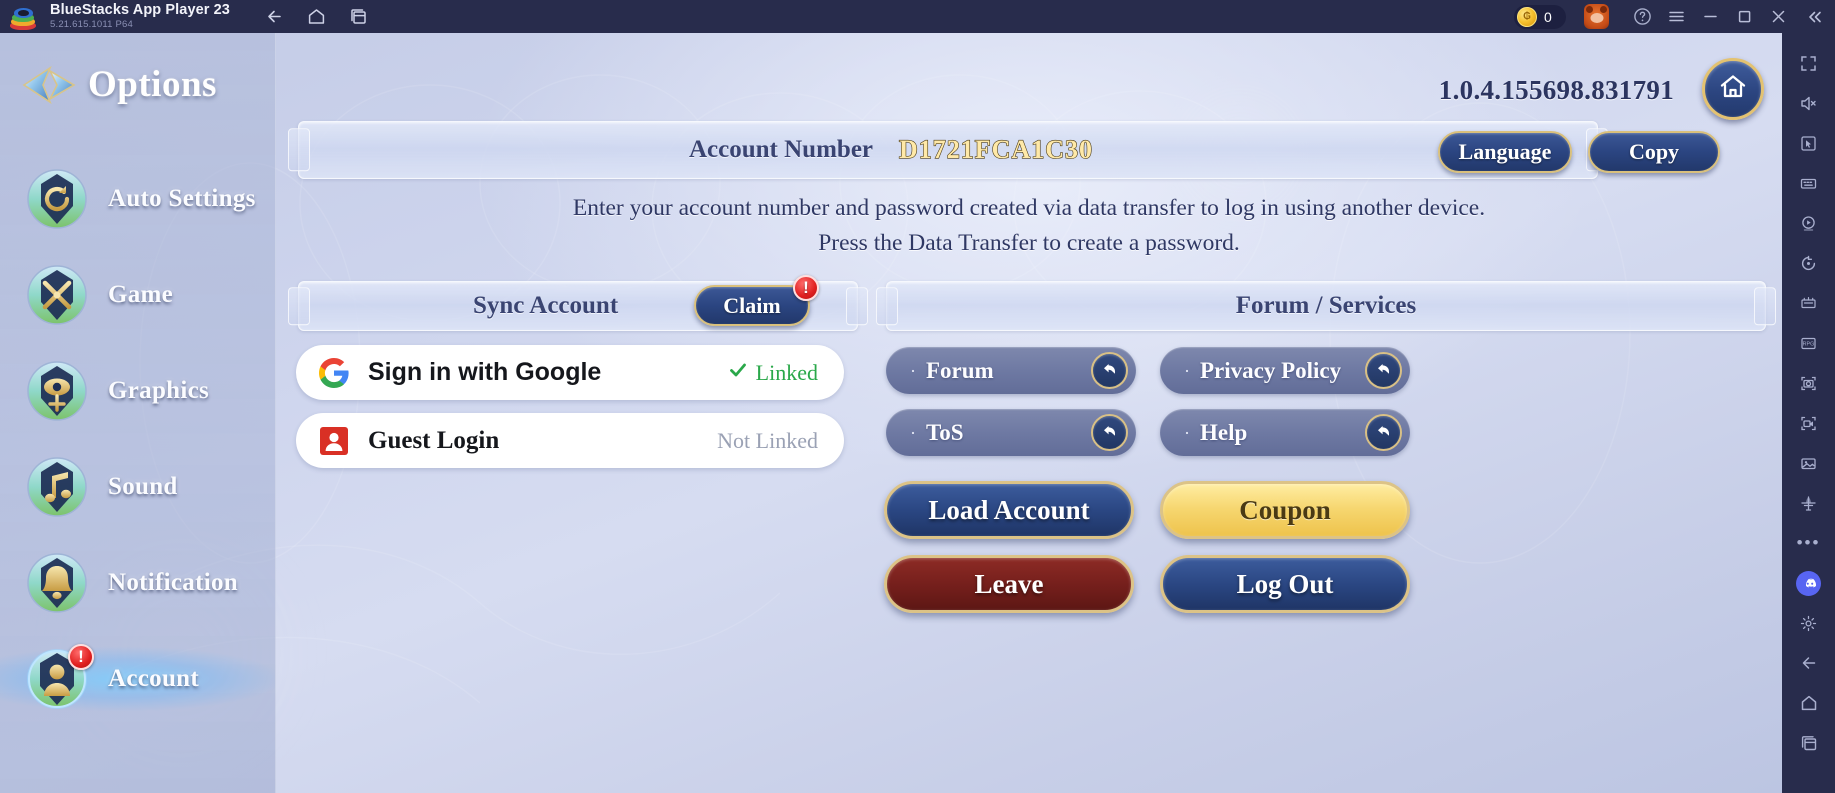  What do you see at coordinates (1326, 306) in the screenshot?
I see `forum-services-panel: Forum / Services` at bounding box center [1326, 306].